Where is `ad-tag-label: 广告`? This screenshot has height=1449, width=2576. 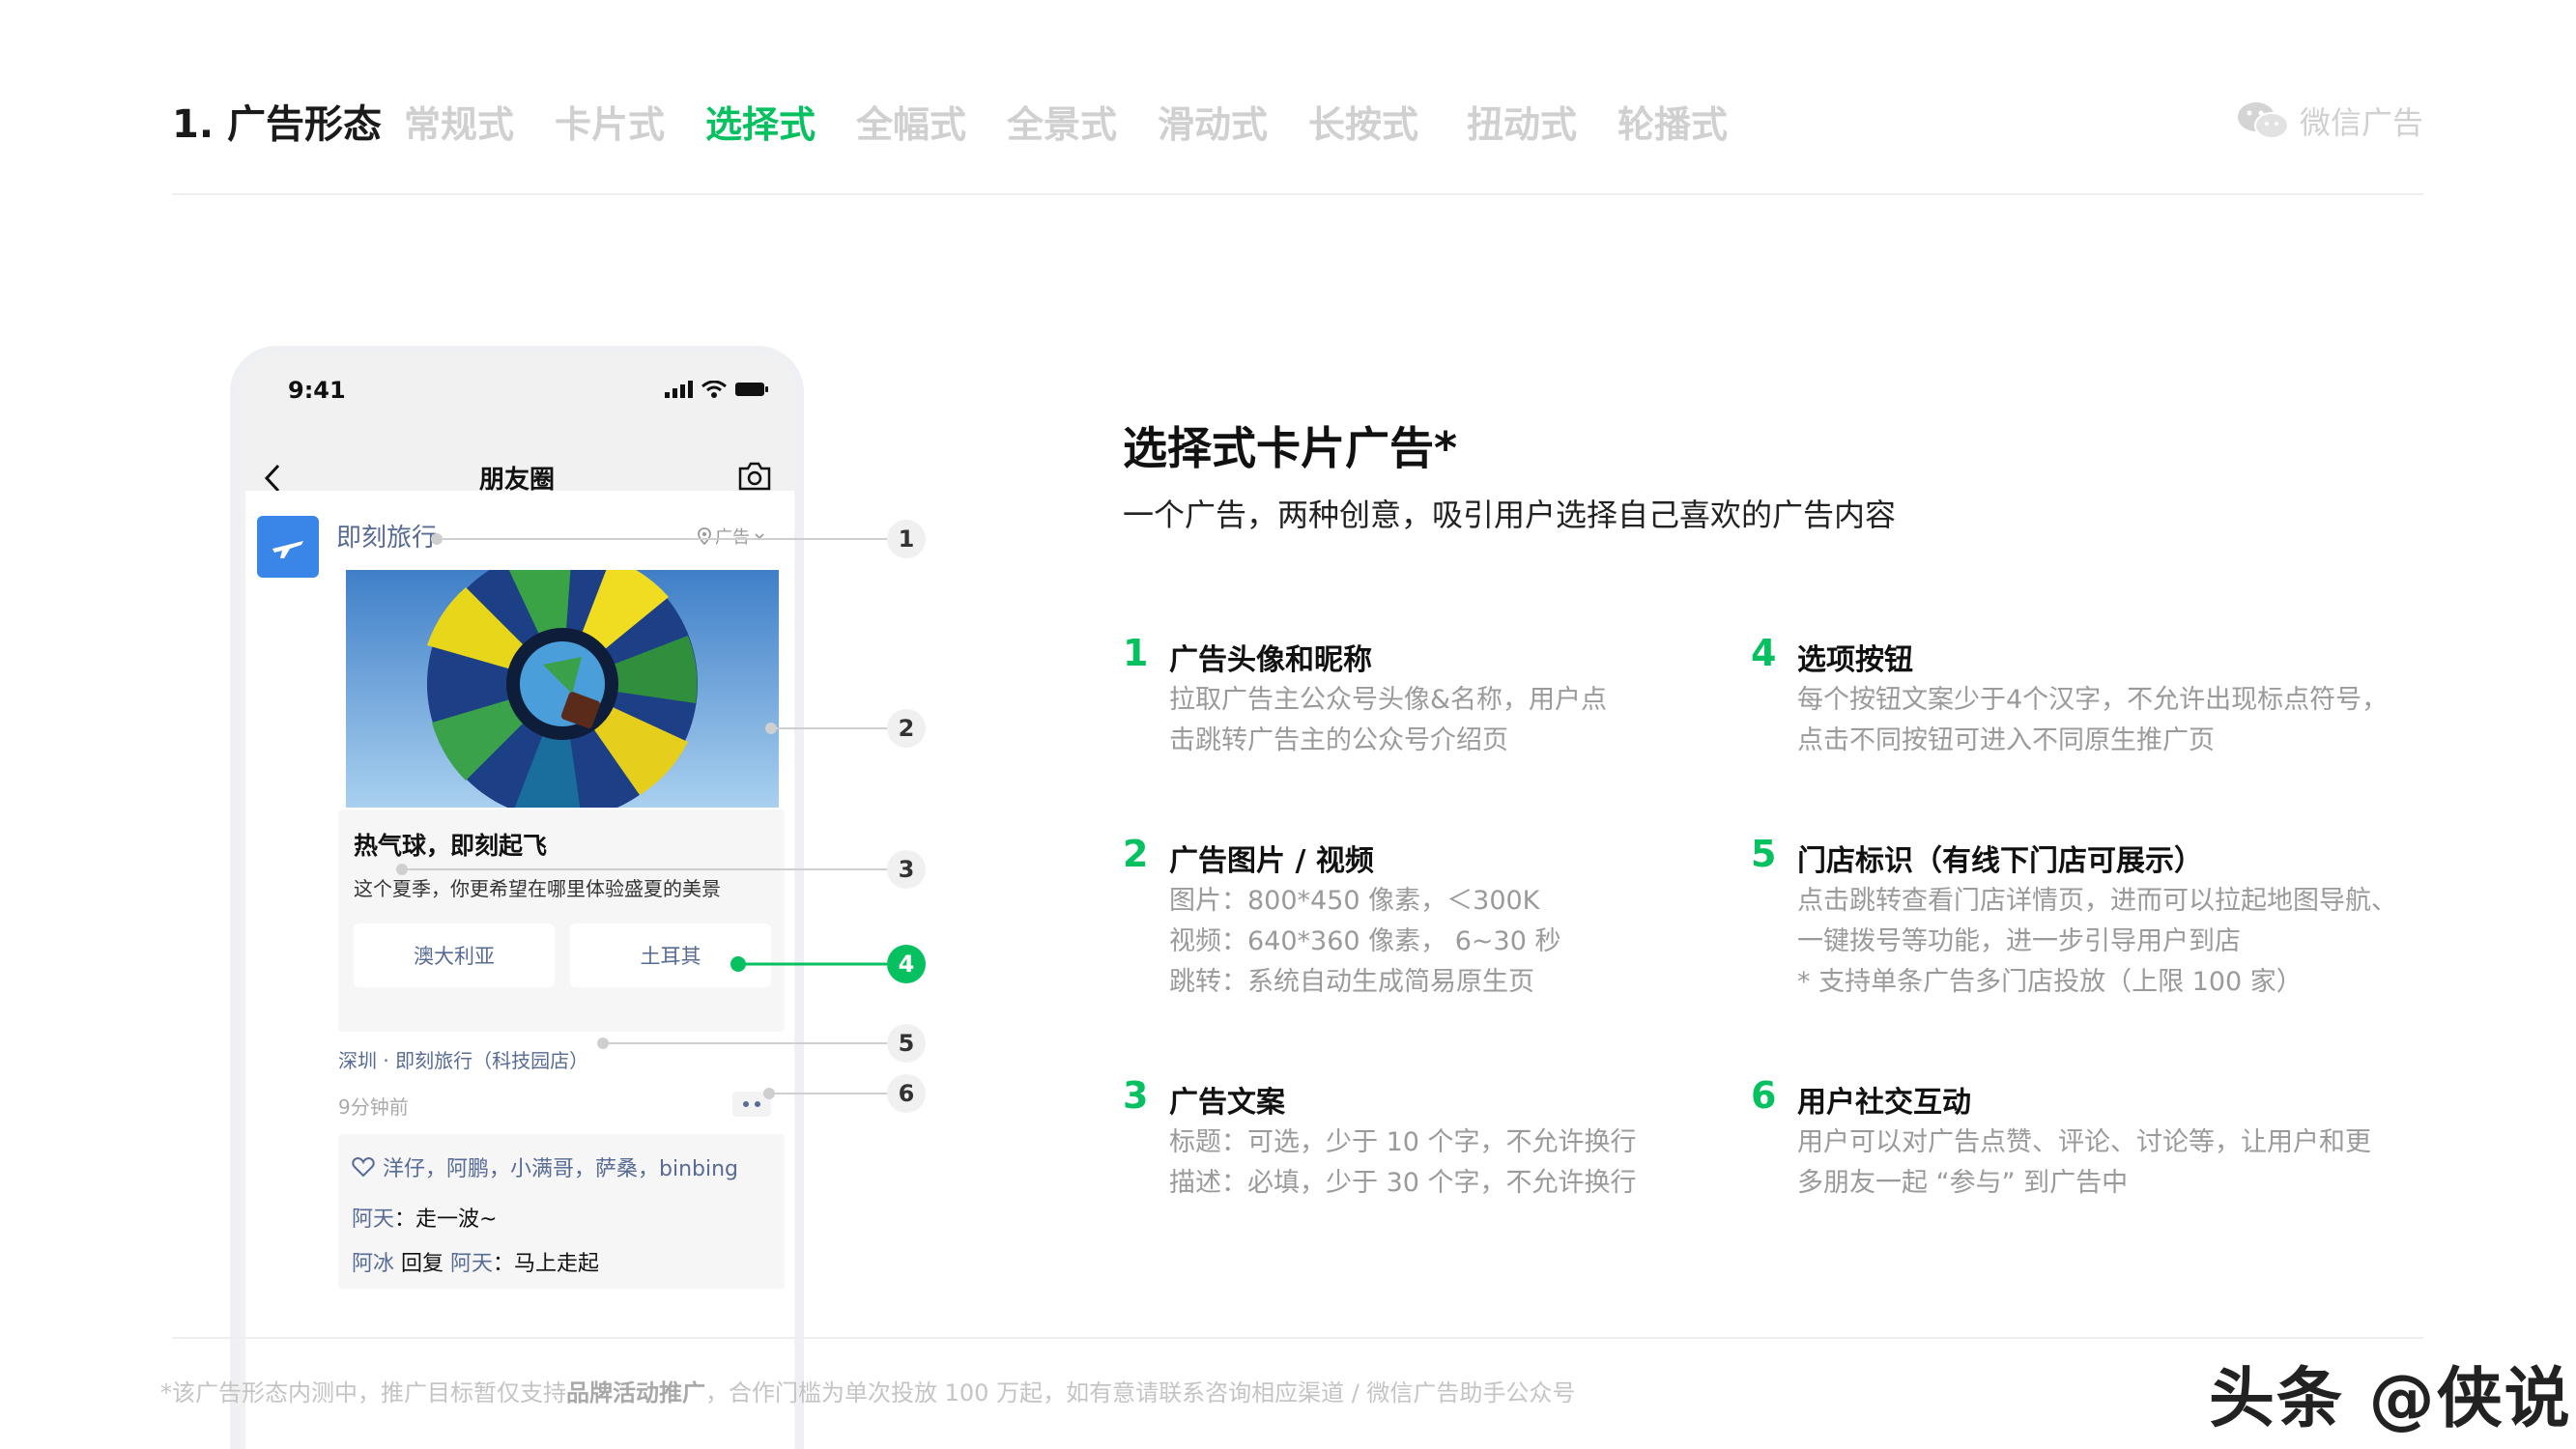
ad-tag-label: 广告 is located at coordinates (733, 537).